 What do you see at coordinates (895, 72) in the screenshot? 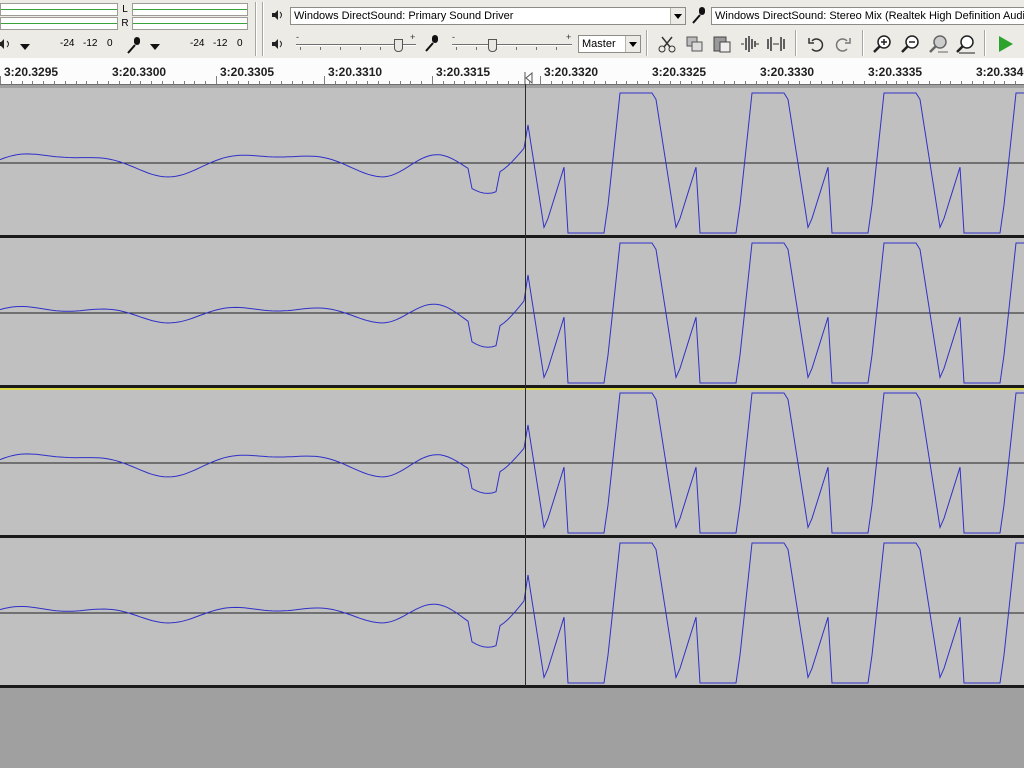
I see `timeline-label: 3:20.3335` at bounding box center [895, 72].